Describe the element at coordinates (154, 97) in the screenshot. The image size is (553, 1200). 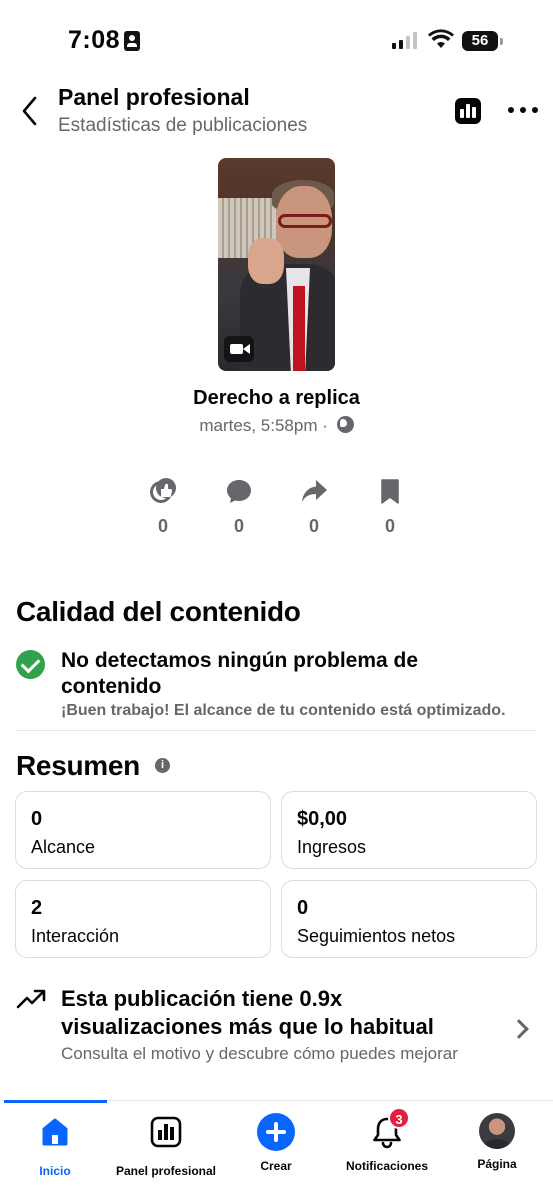
I see `page-title: Panel profesional` at that location.